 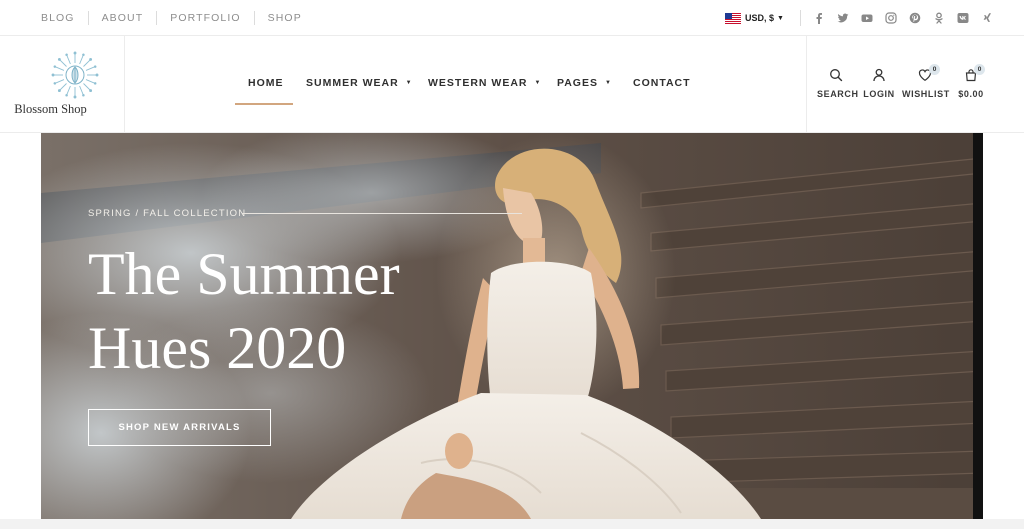 I want to click on nav-label: PAGES, so click(x=577, y=83).